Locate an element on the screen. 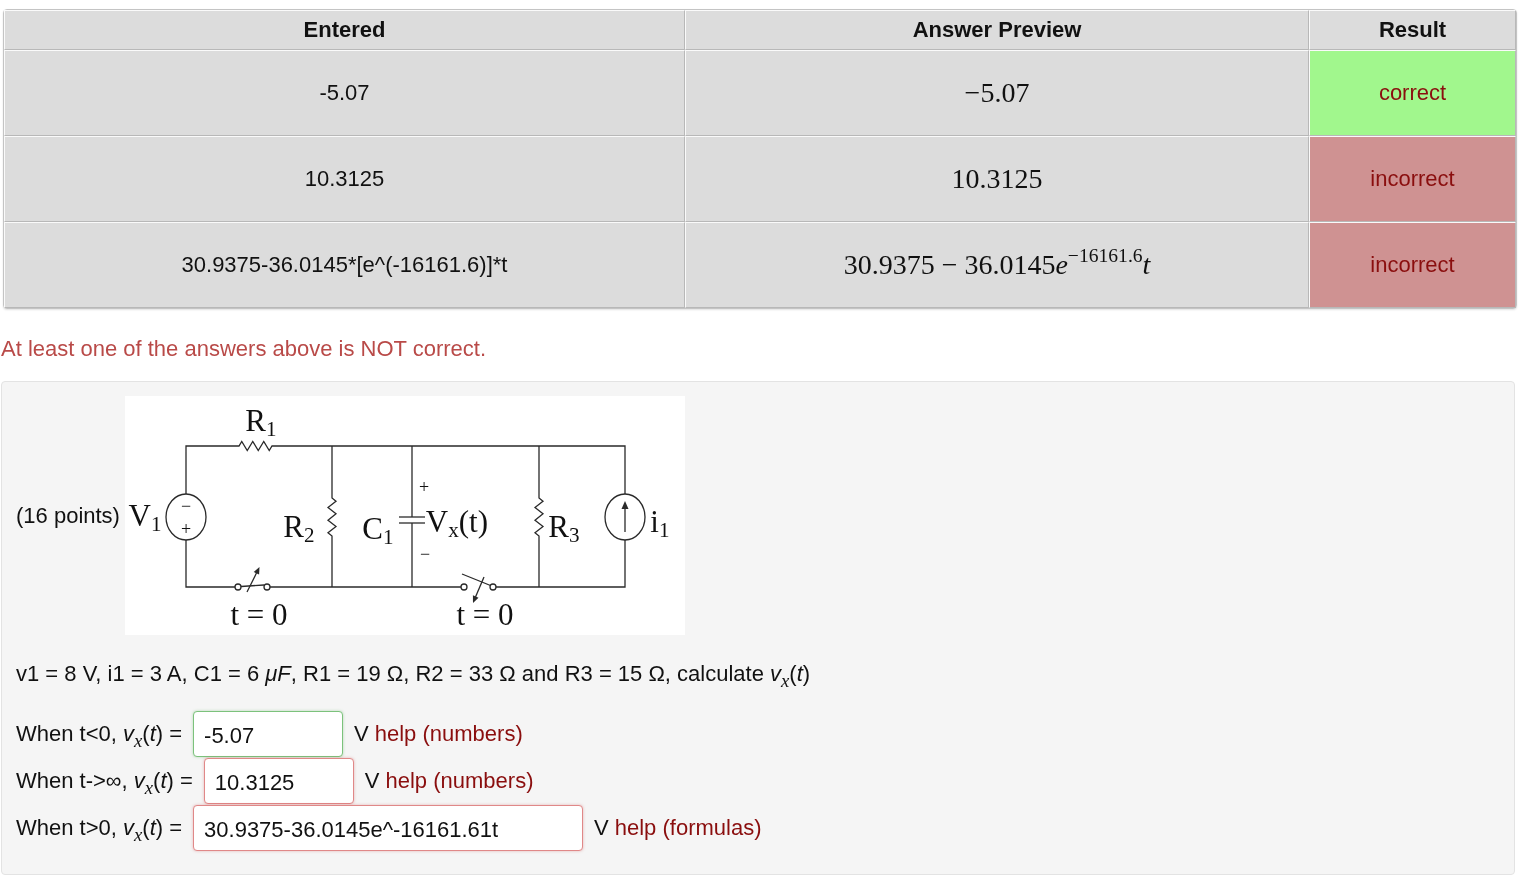  column-header: Entered is located at coordinates (344, 30).